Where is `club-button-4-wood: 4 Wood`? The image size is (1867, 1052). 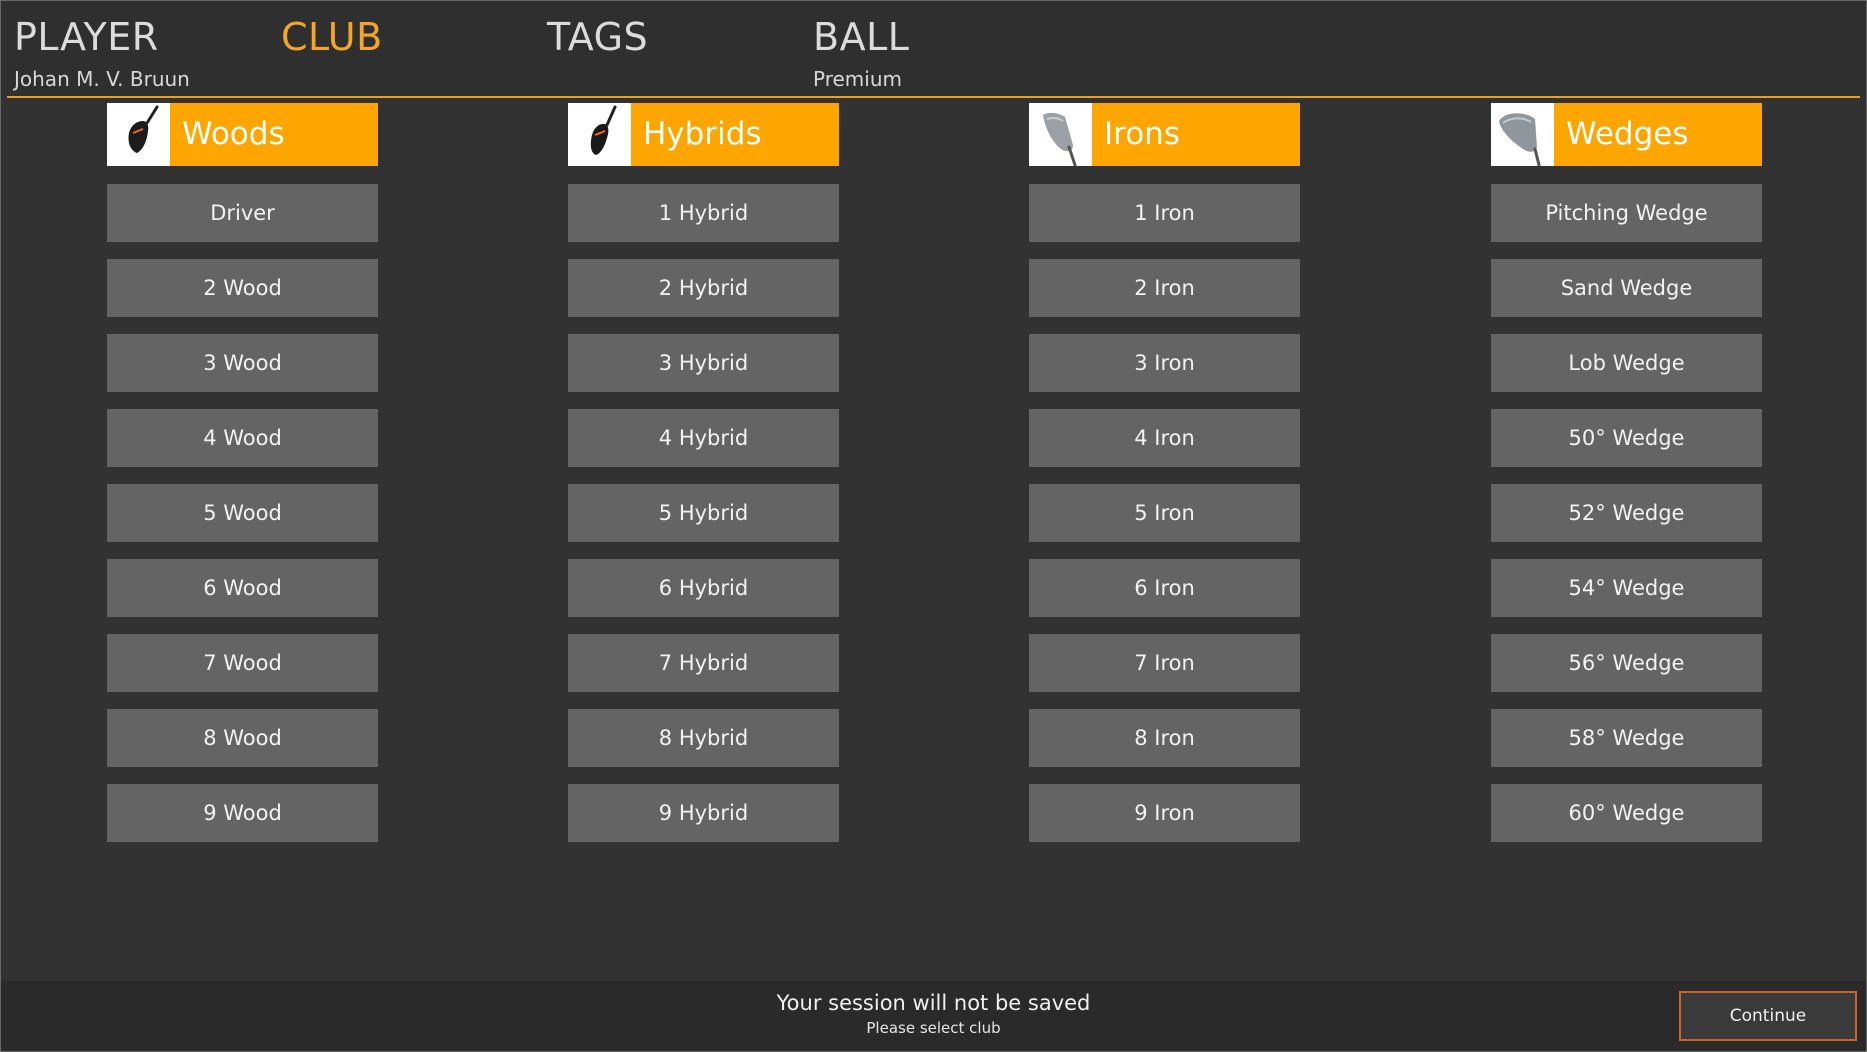 club-button-4-wood: 4 Wood is located at coordinates (242, 438).